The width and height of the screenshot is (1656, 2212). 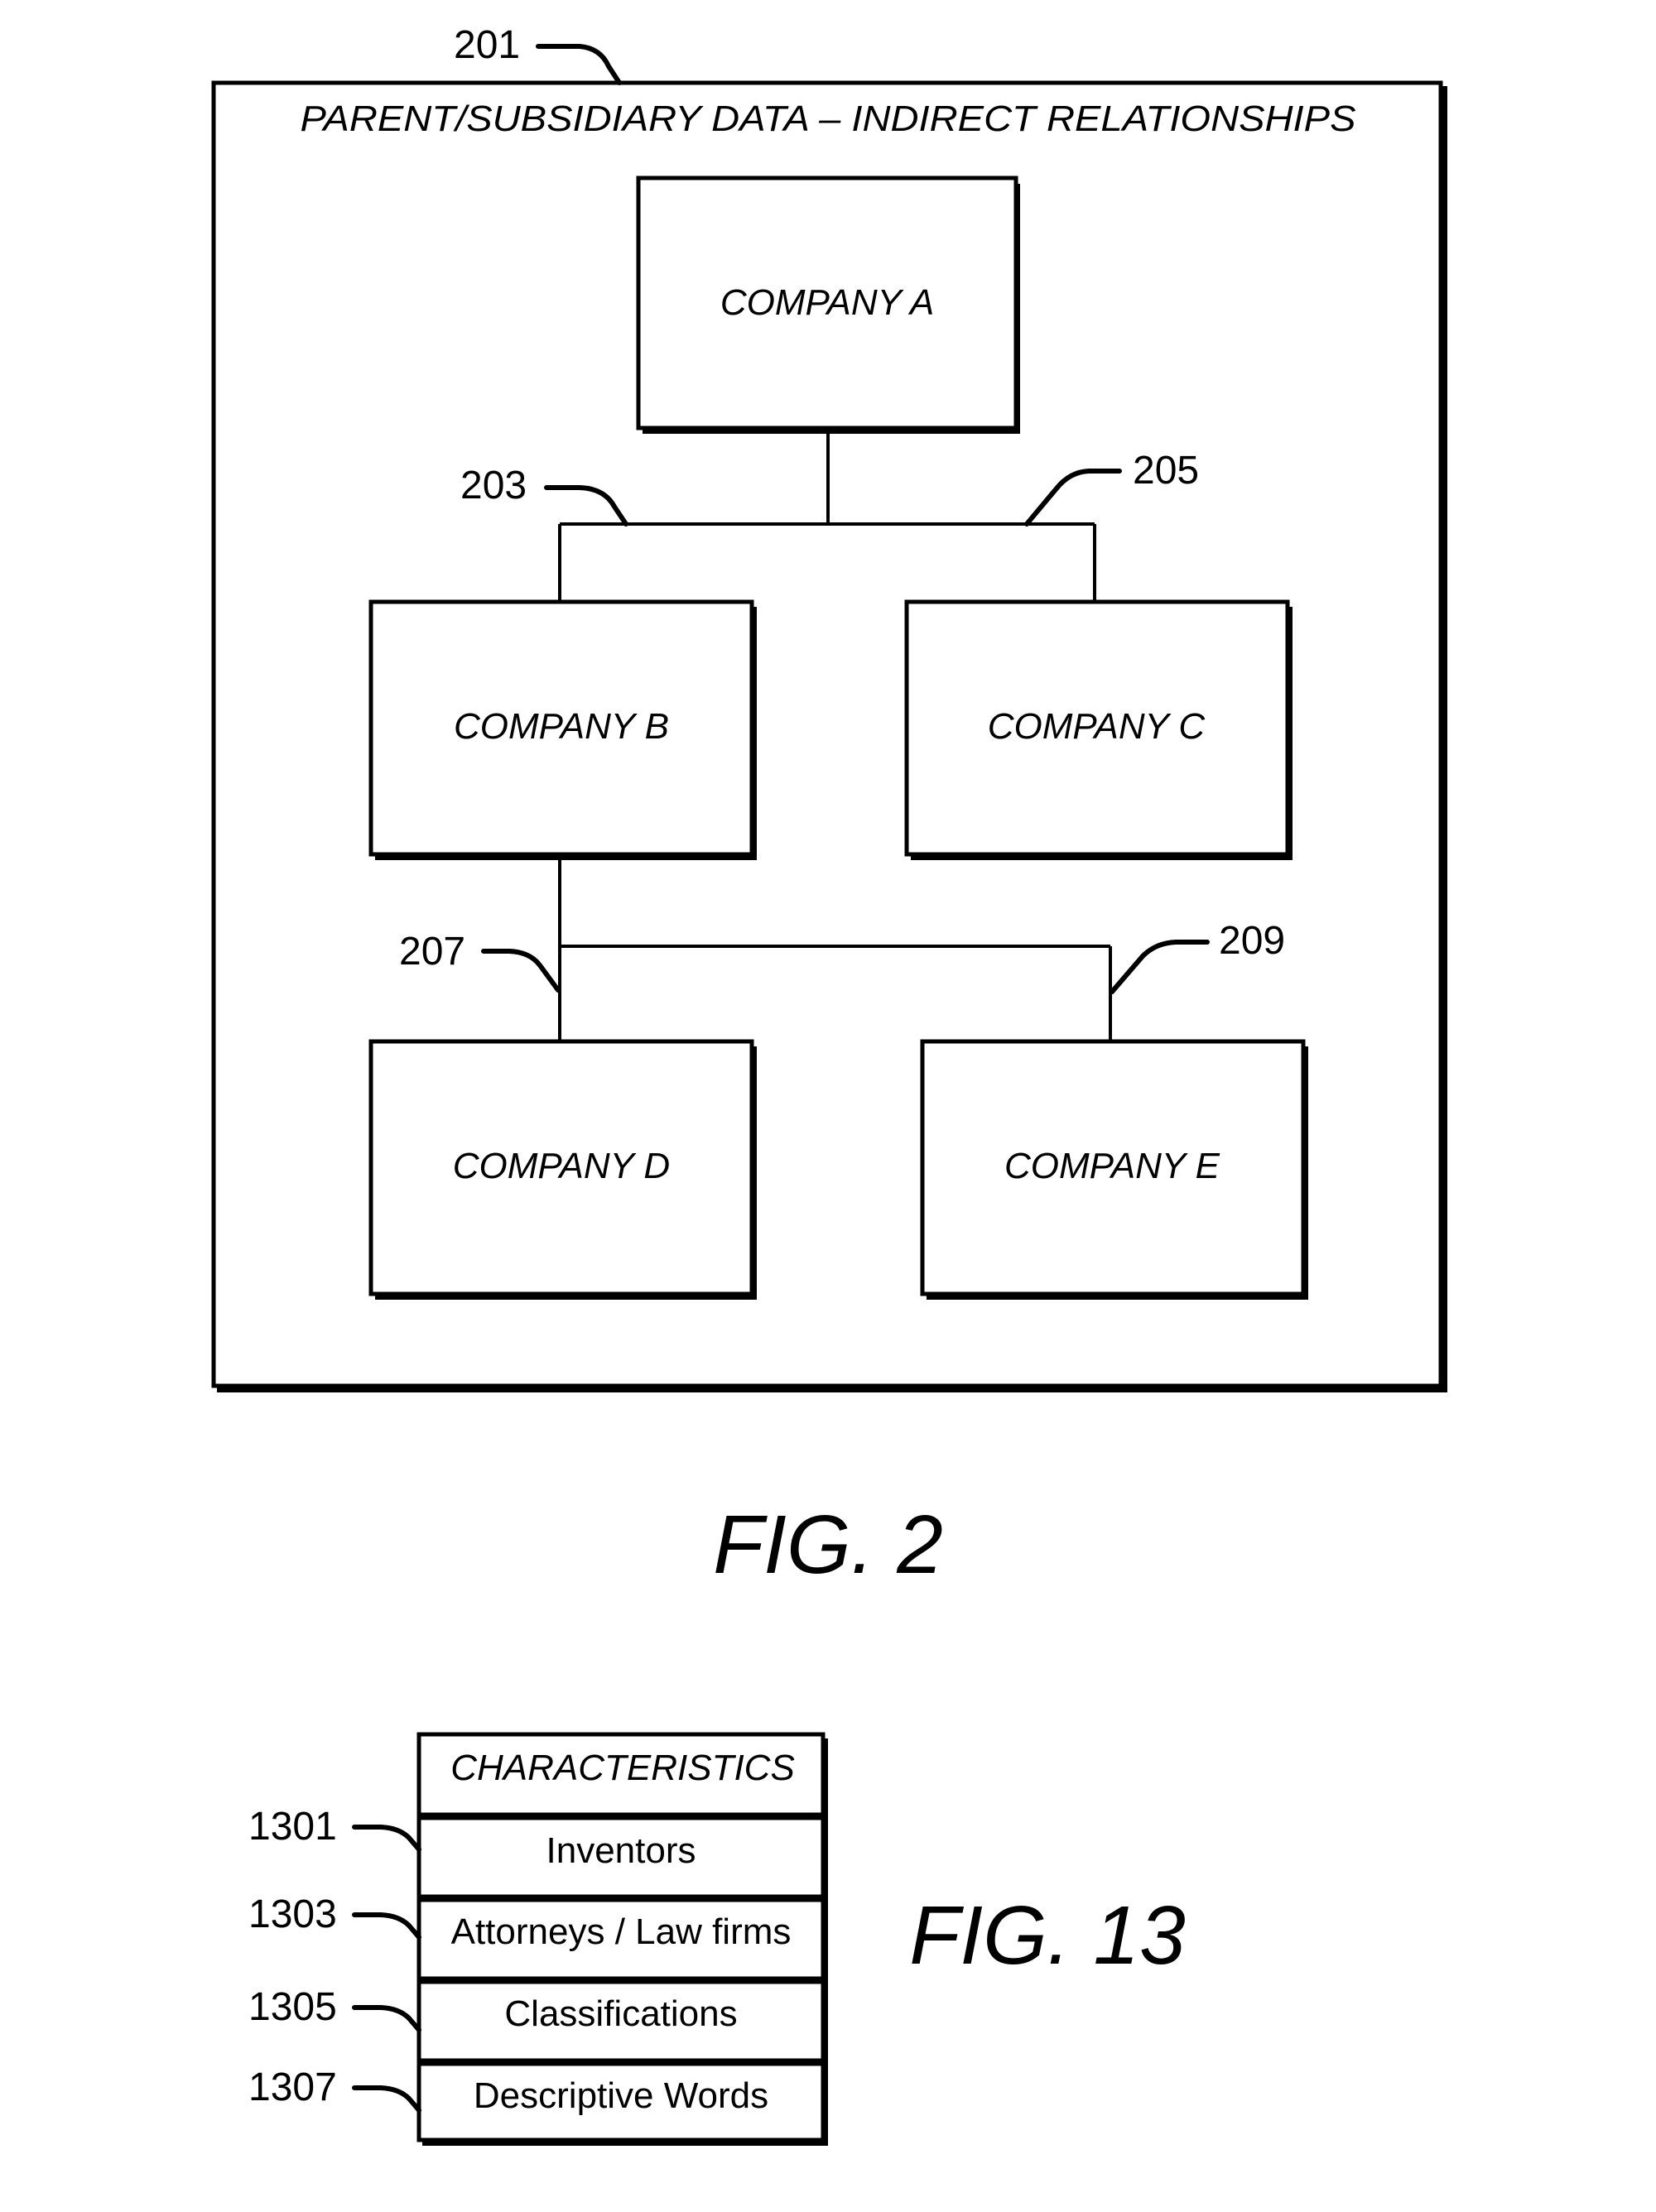 I want to click on ref-label-201: 201, so click(x=487, y=45).